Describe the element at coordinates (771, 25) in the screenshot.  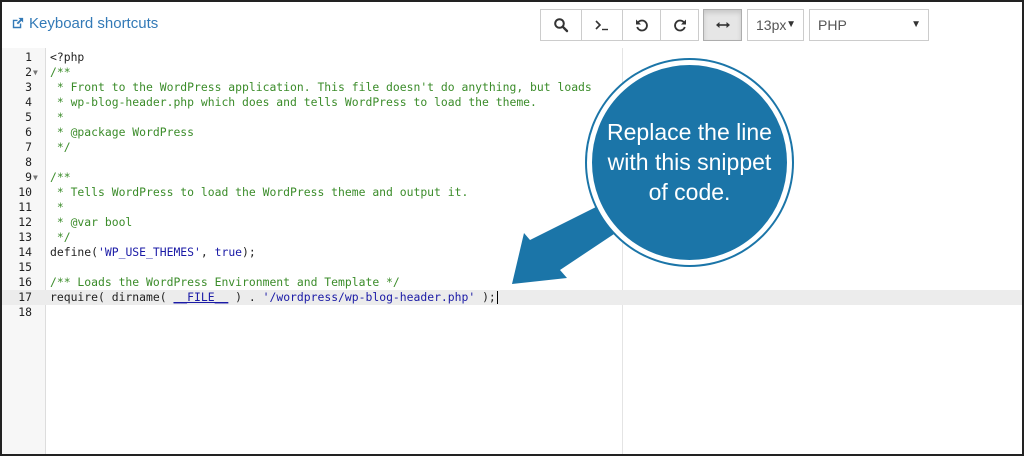
I see `font-size-value: 13px` at that location.